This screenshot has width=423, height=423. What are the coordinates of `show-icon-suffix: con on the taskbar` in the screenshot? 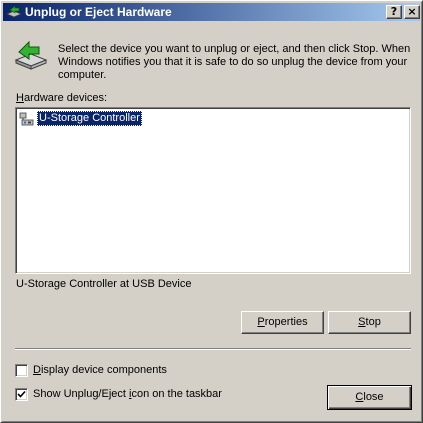 It's located at (176, 394).